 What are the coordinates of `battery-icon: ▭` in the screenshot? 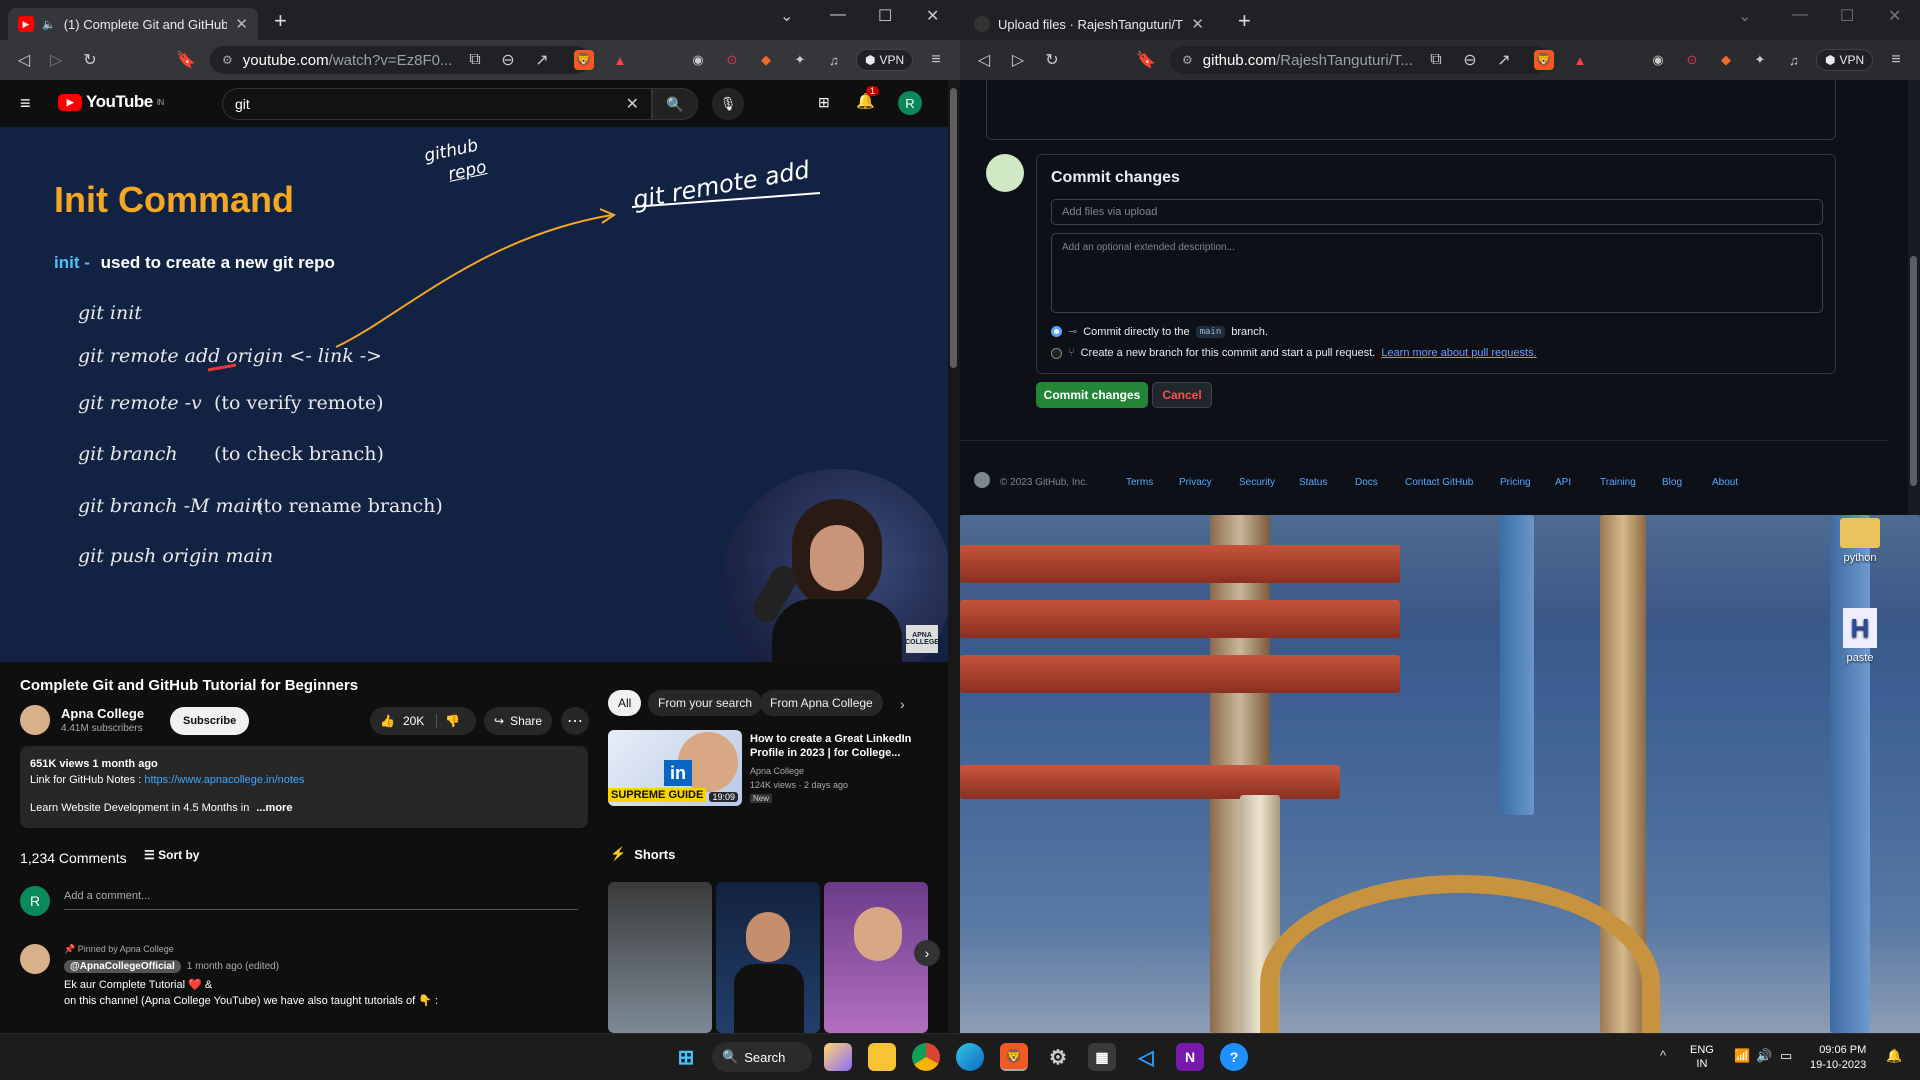 It's located at (1786, 1056).